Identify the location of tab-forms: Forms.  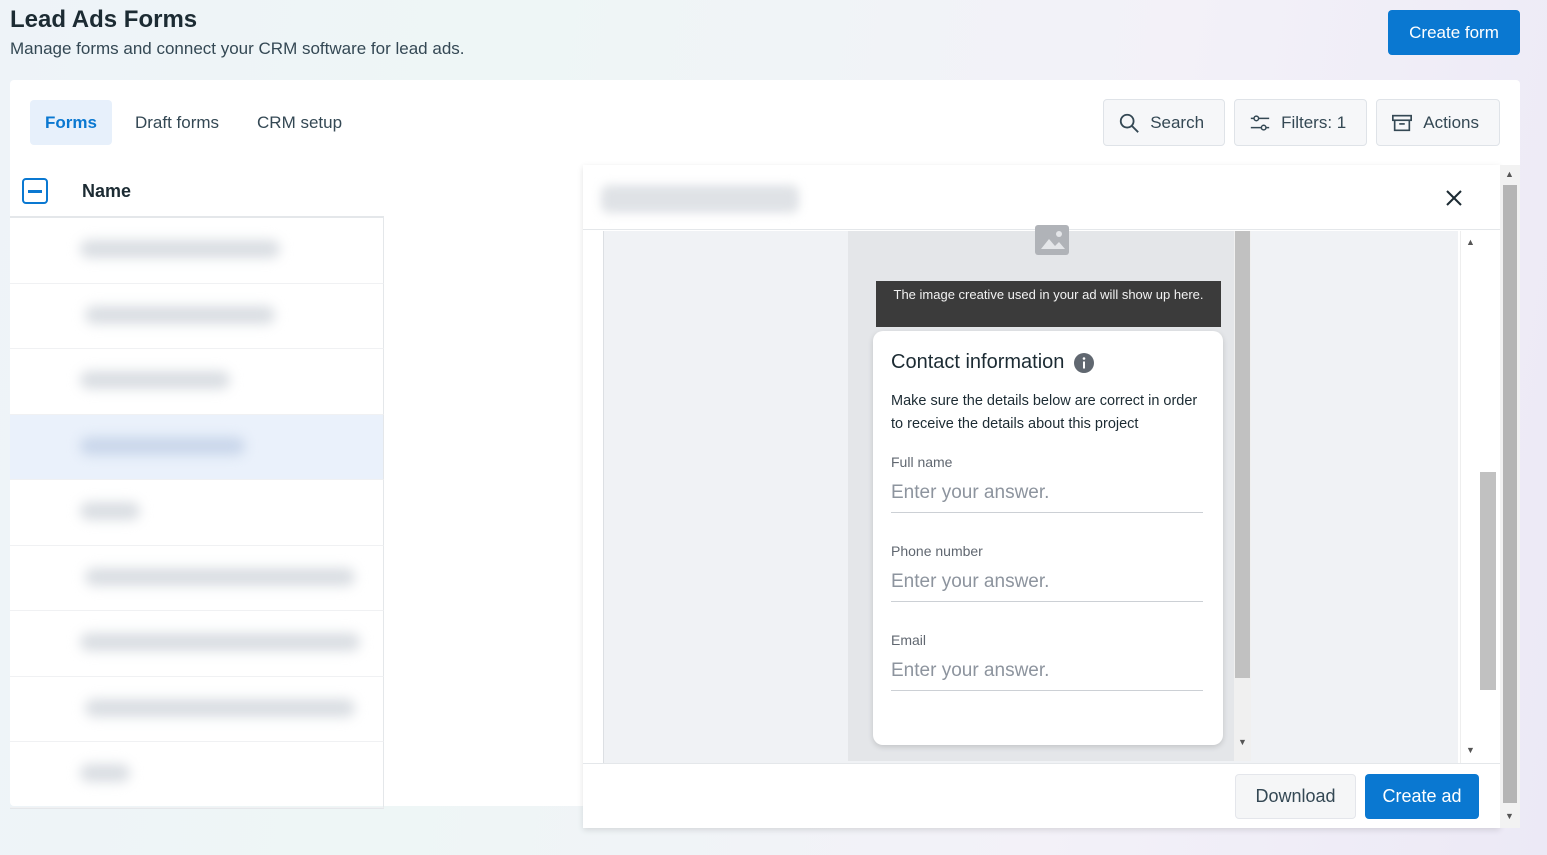
(71, 122).